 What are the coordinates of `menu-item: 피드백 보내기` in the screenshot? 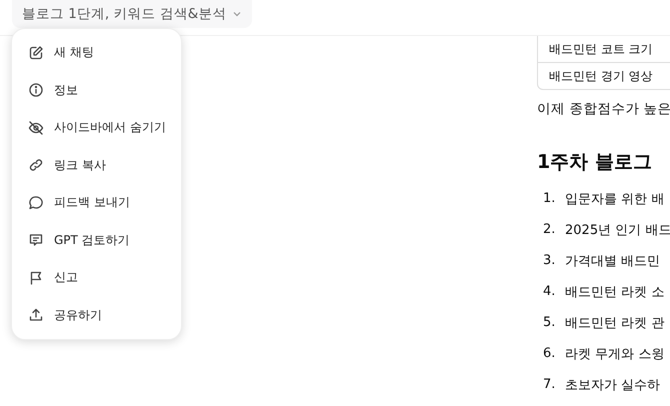 It's located at (96, 203).